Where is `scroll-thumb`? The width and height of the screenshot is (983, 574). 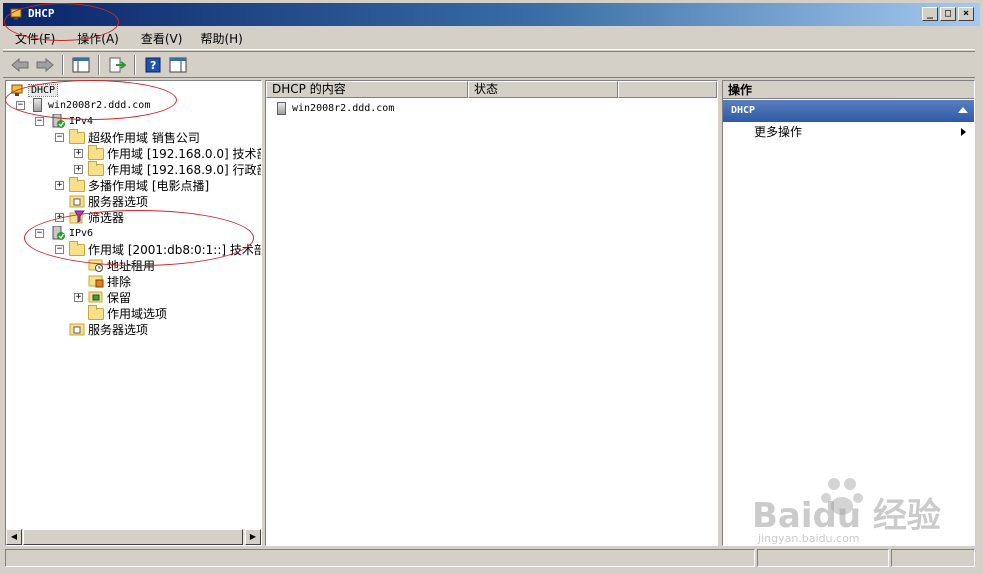
scroll-thumb is located at coordinates (133, 537).